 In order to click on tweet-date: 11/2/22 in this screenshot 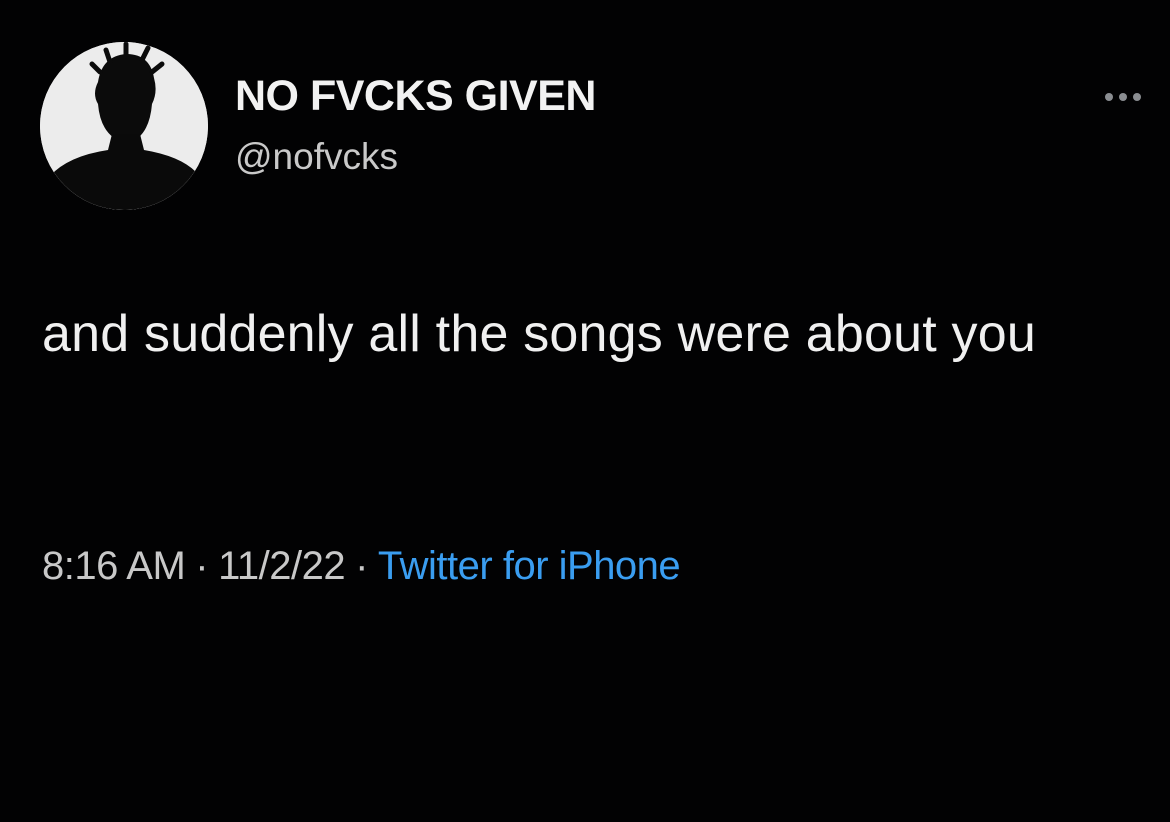, I will do `click(282, 566)`.